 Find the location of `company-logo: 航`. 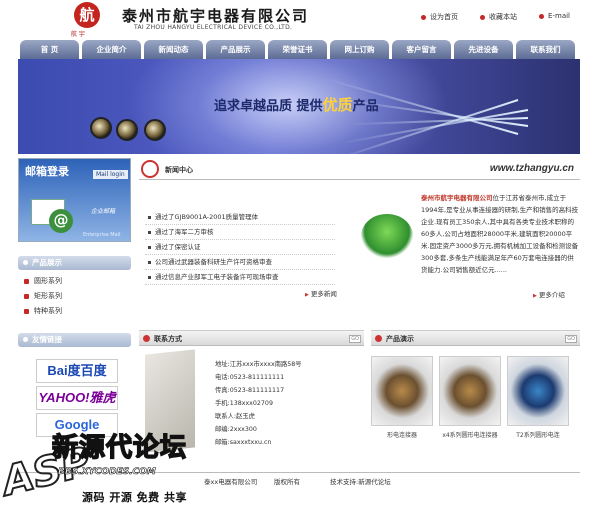

company-logo: 航 is located at coordinates (87, 15).